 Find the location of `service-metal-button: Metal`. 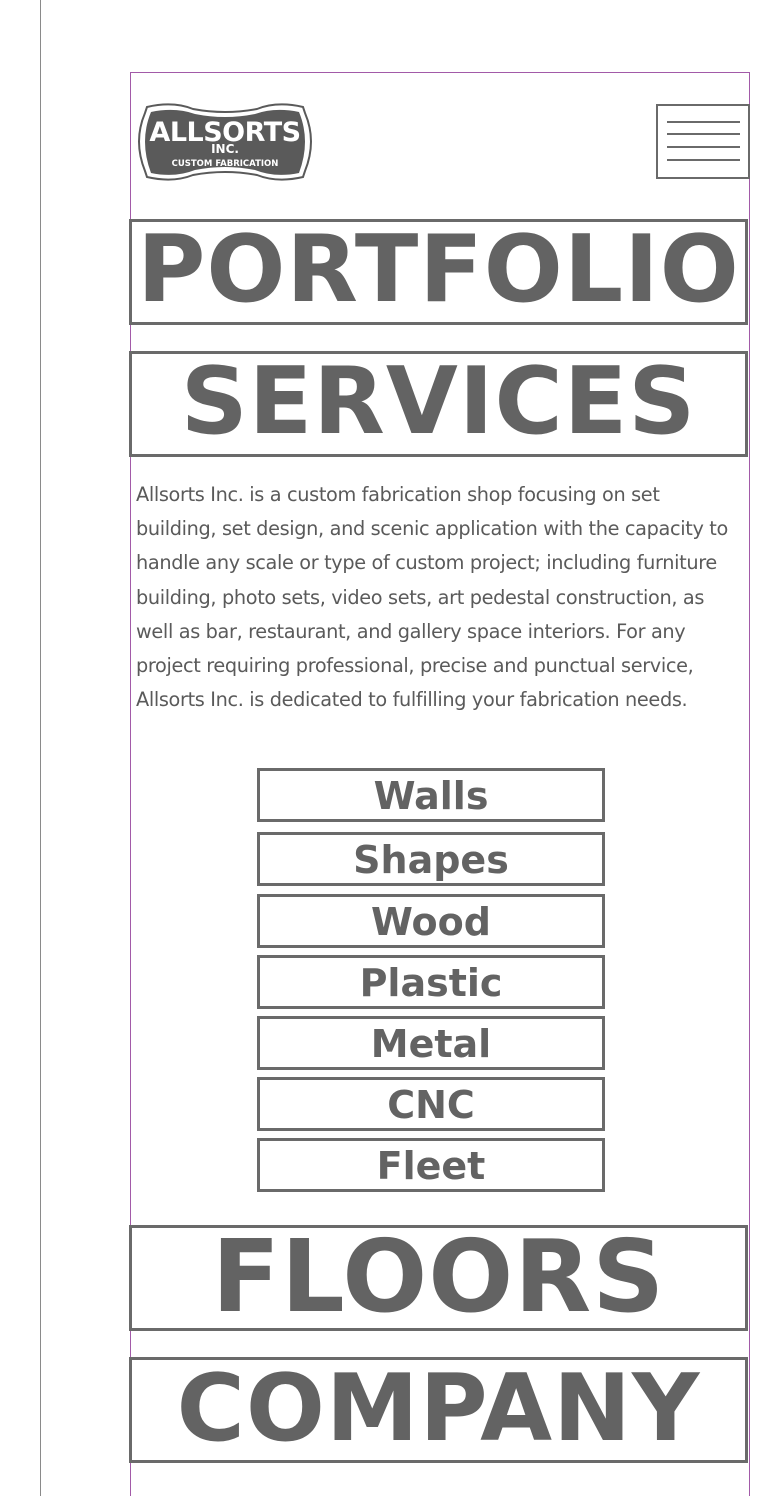

service-metal-button: Metal is located at coordinates (431, 1043).